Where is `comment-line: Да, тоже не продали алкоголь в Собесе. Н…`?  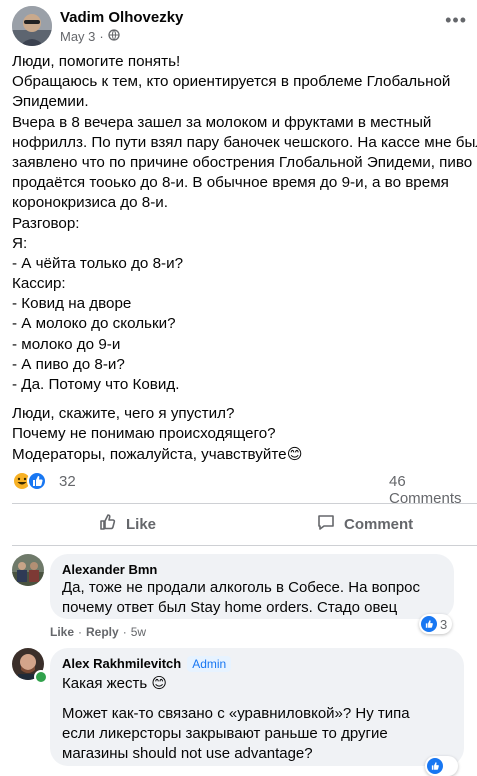 comment-line: Да, тоже не продали алкоголь в Собесе. Н… is located at coordinates (241, 587).